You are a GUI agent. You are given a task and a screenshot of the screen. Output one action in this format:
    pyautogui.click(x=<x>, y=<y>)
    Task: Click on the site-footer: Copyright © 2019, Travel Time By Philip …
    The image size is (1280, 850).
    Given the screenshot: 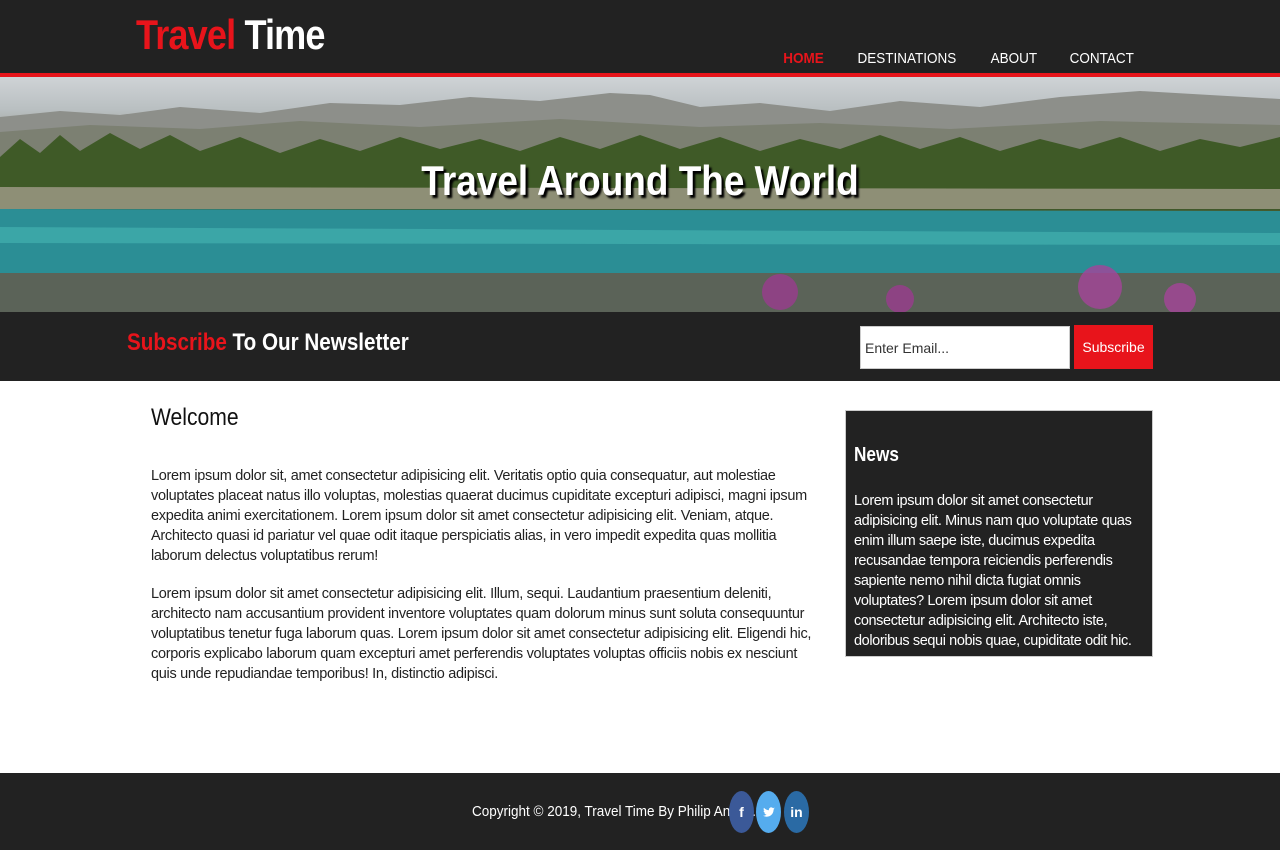 What is the action you would take?
    pyautogui.click(x=640, y=811)
    